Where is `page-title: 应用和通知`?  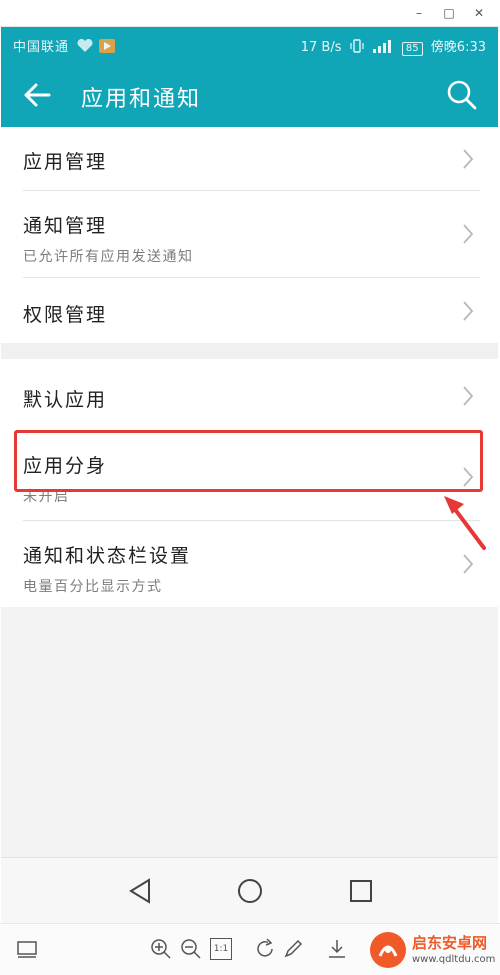 page-title: 应用和通知 is located at coordinates (141, 99).